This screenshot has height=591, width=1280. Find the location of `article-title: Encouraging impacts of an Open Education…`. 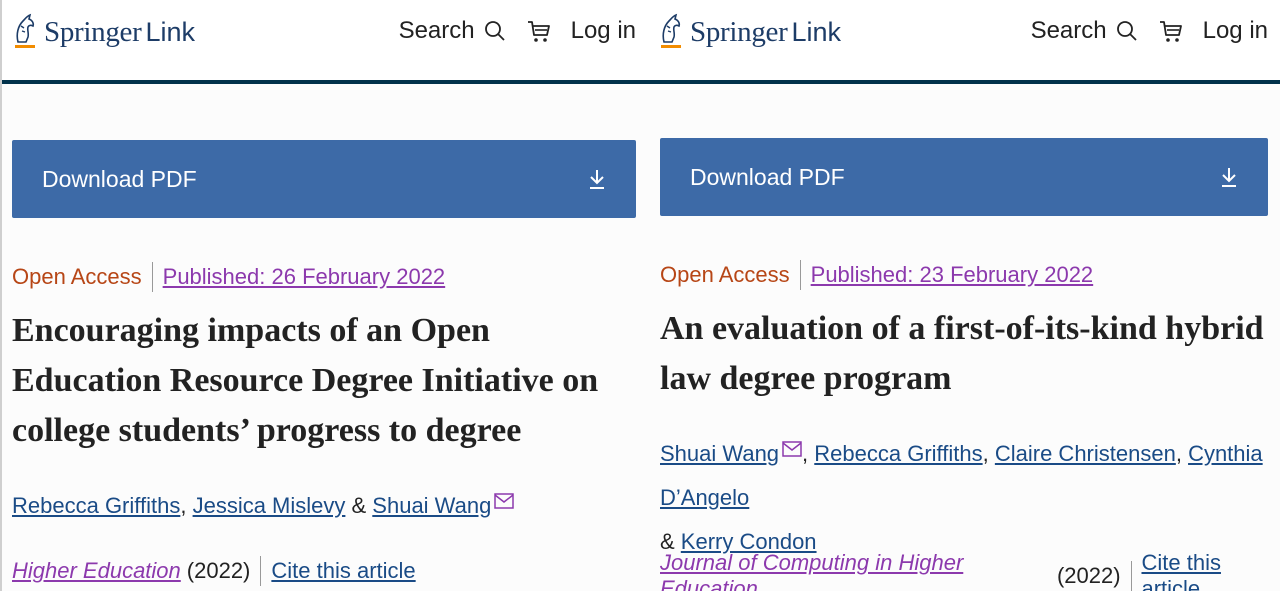

article-title: Encouraging impacts of an Open Education… is located at coordinates (305, 380).